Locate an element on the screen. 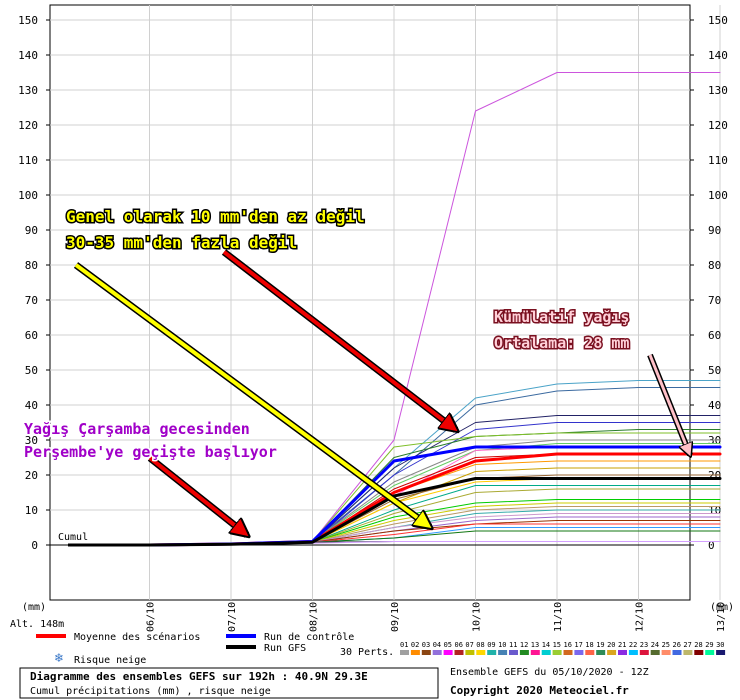  pert-number: 03 is located at coordinates (426, 645).